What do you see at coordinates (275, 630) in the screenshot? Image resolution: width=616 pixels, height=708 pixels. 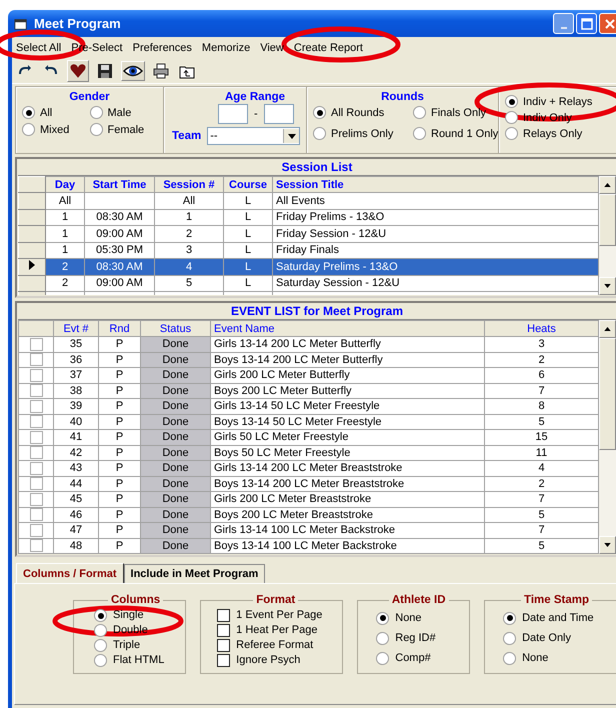 I see `checkbox: 1 Heat Per Page` at bounding box center [275, 630].